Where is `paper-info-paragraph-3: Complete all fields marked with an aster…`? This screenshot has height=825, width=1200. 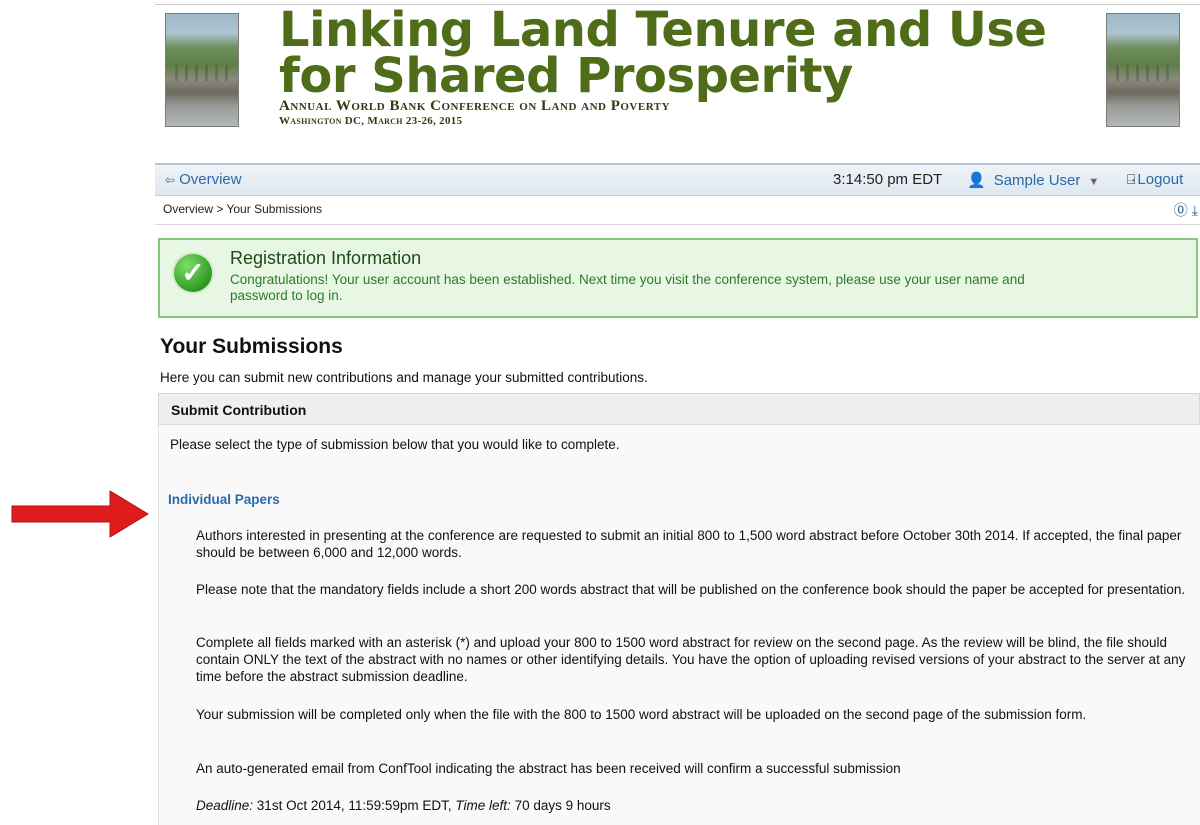 paper-info-paragraph-3: Complete all fields marked with an aster… is located at coordinates (691, 659).